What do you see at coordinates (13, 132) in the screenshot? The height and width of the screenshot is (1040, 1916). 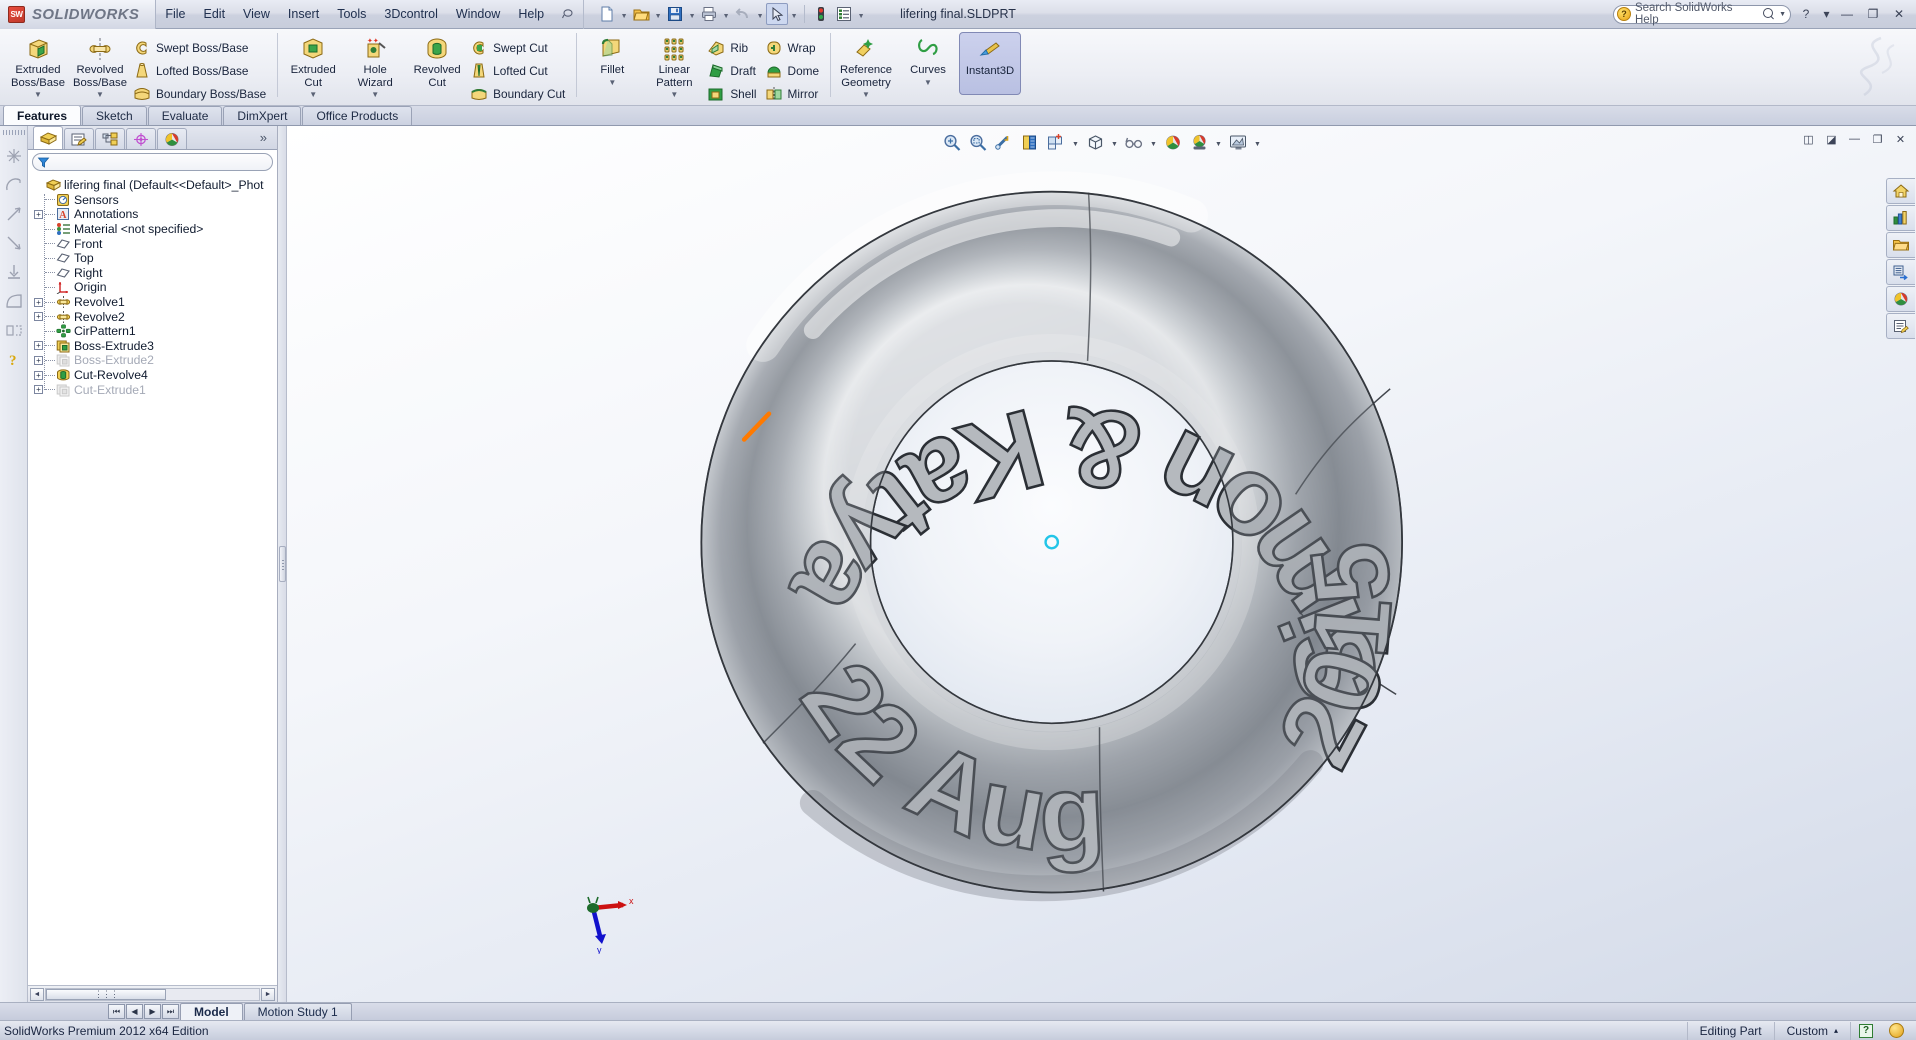 I see `toolbar-grip` at bounding box center [13, 132].